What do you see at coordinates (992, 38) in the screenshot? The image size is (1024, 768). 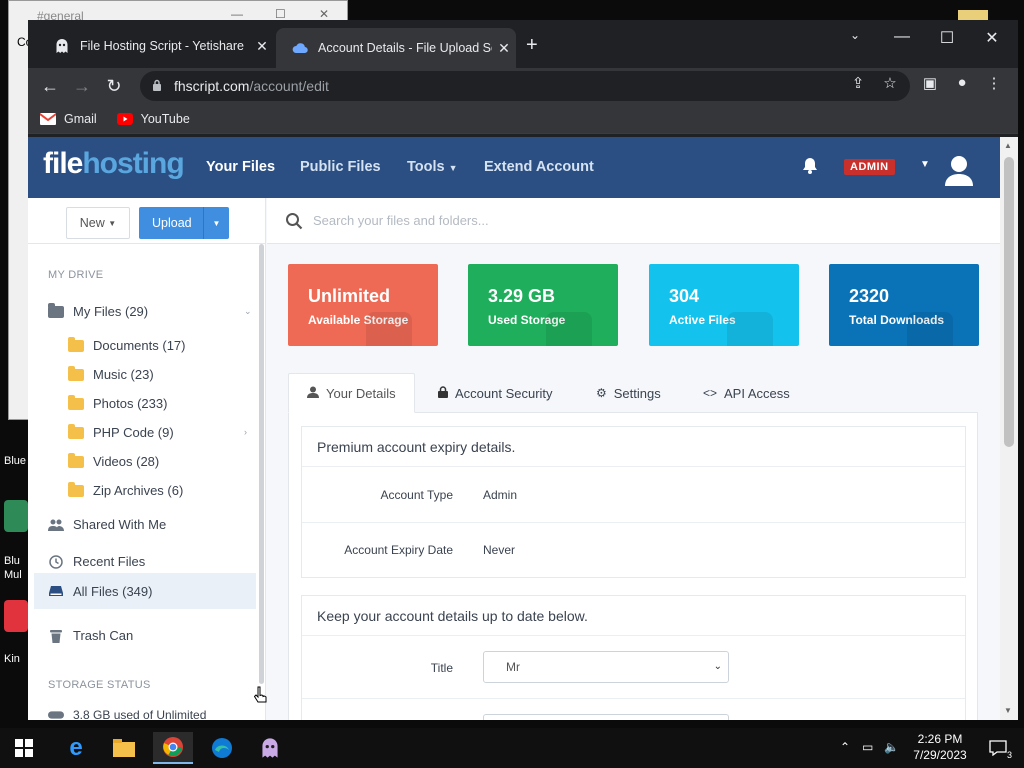 I see `close-window-icon: ✕` at bounding box center [992, 38].